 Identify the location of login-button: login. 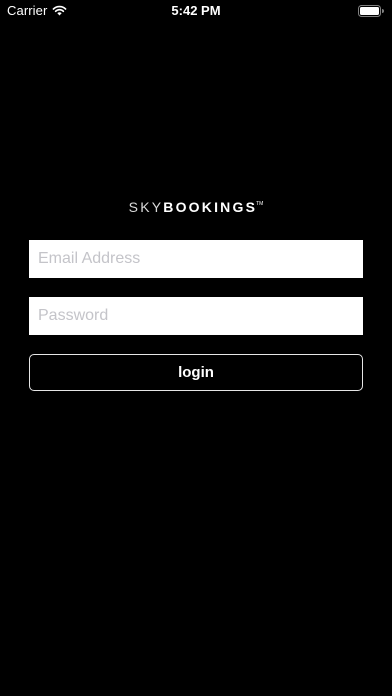
(196, 372).